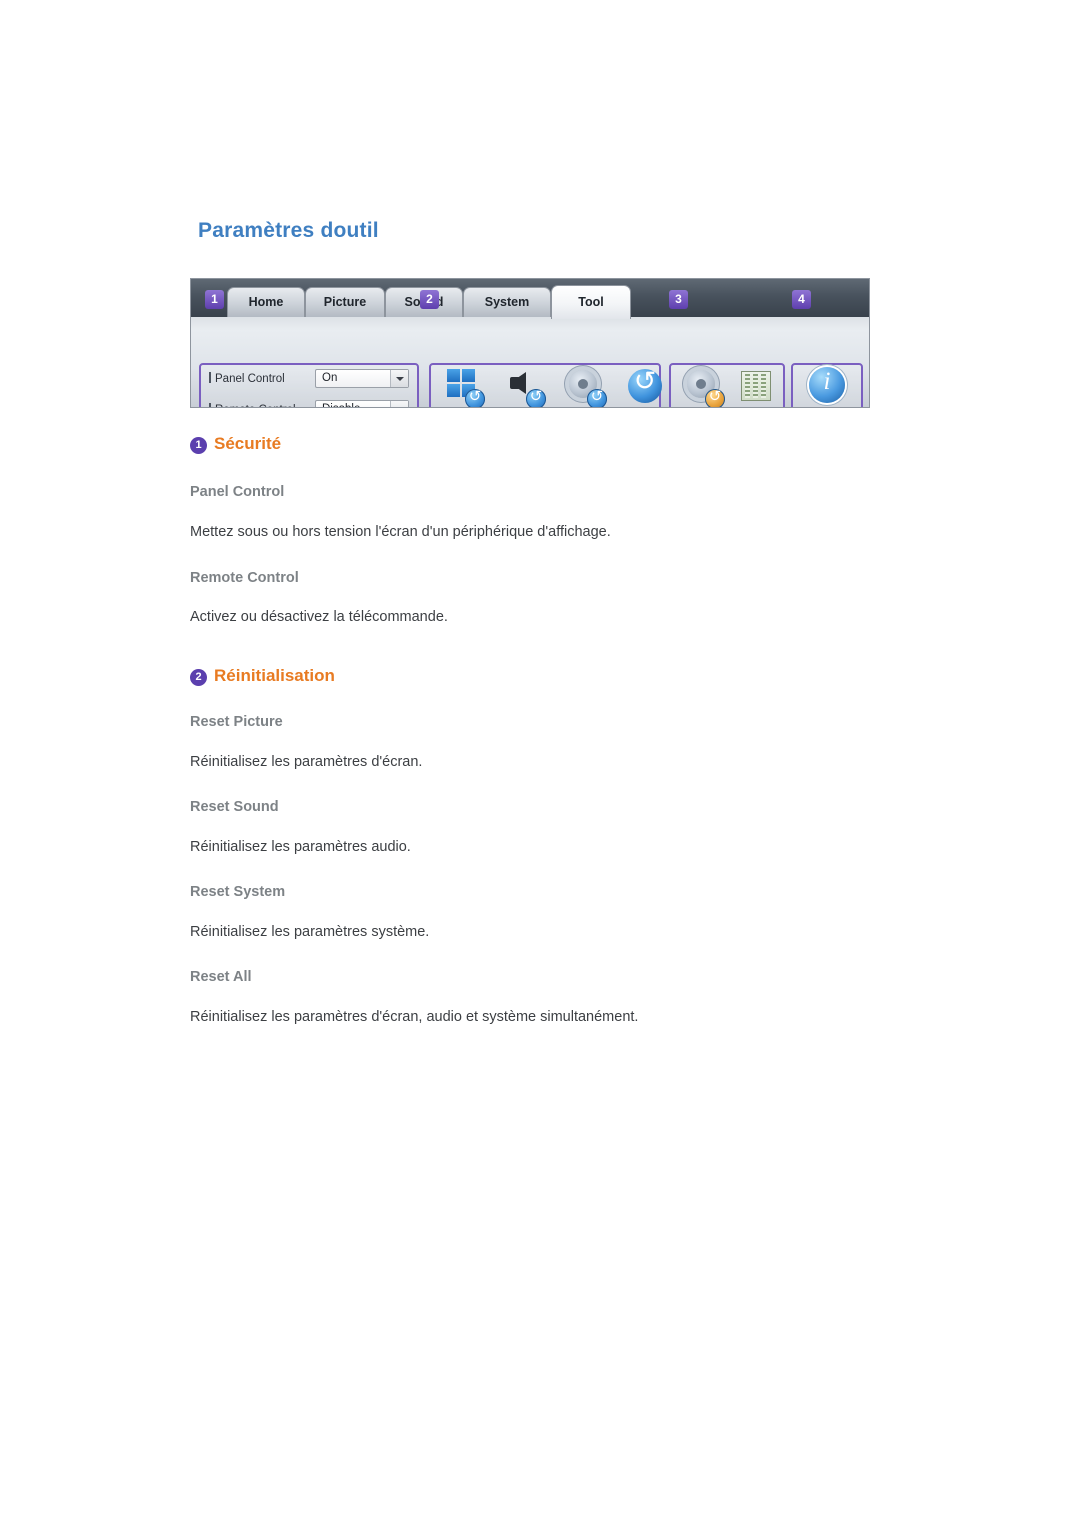 Image resolution: width=1080 pixels, height=1527 pixels. Describe the element at coordinates (244, 578) in the screenshot. I see `subheading-remote-control: Remote Control` at that location.